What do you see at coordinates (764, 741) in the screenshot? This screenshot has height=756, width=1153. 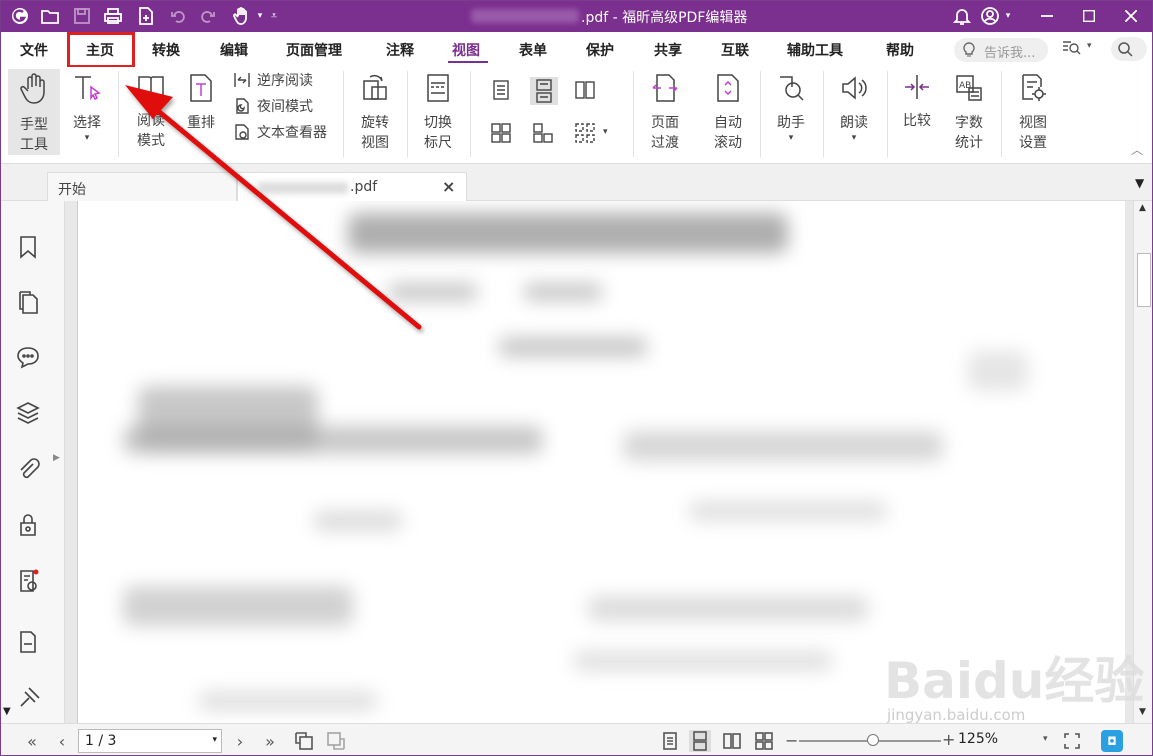 I see `status-continuous-facing-icon` at bounding box center [764, 741].